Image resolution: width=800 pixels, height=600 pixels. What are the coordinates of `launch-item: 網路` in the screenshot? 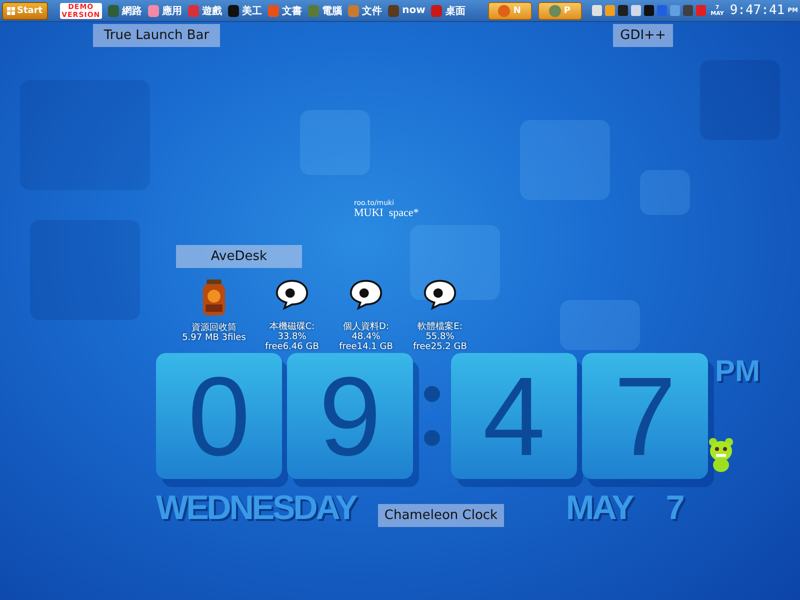 It's located at (125, 11).